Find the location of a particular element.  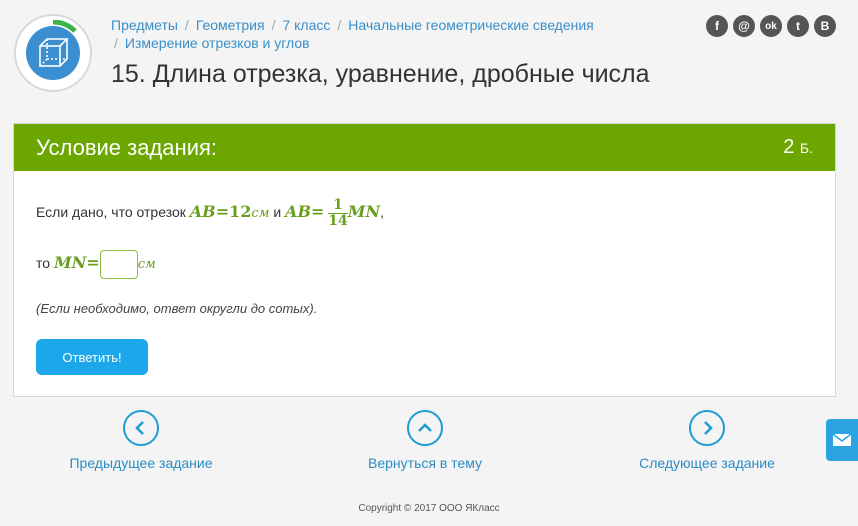

conjunction-text: и is located at coordinates (277, 212).